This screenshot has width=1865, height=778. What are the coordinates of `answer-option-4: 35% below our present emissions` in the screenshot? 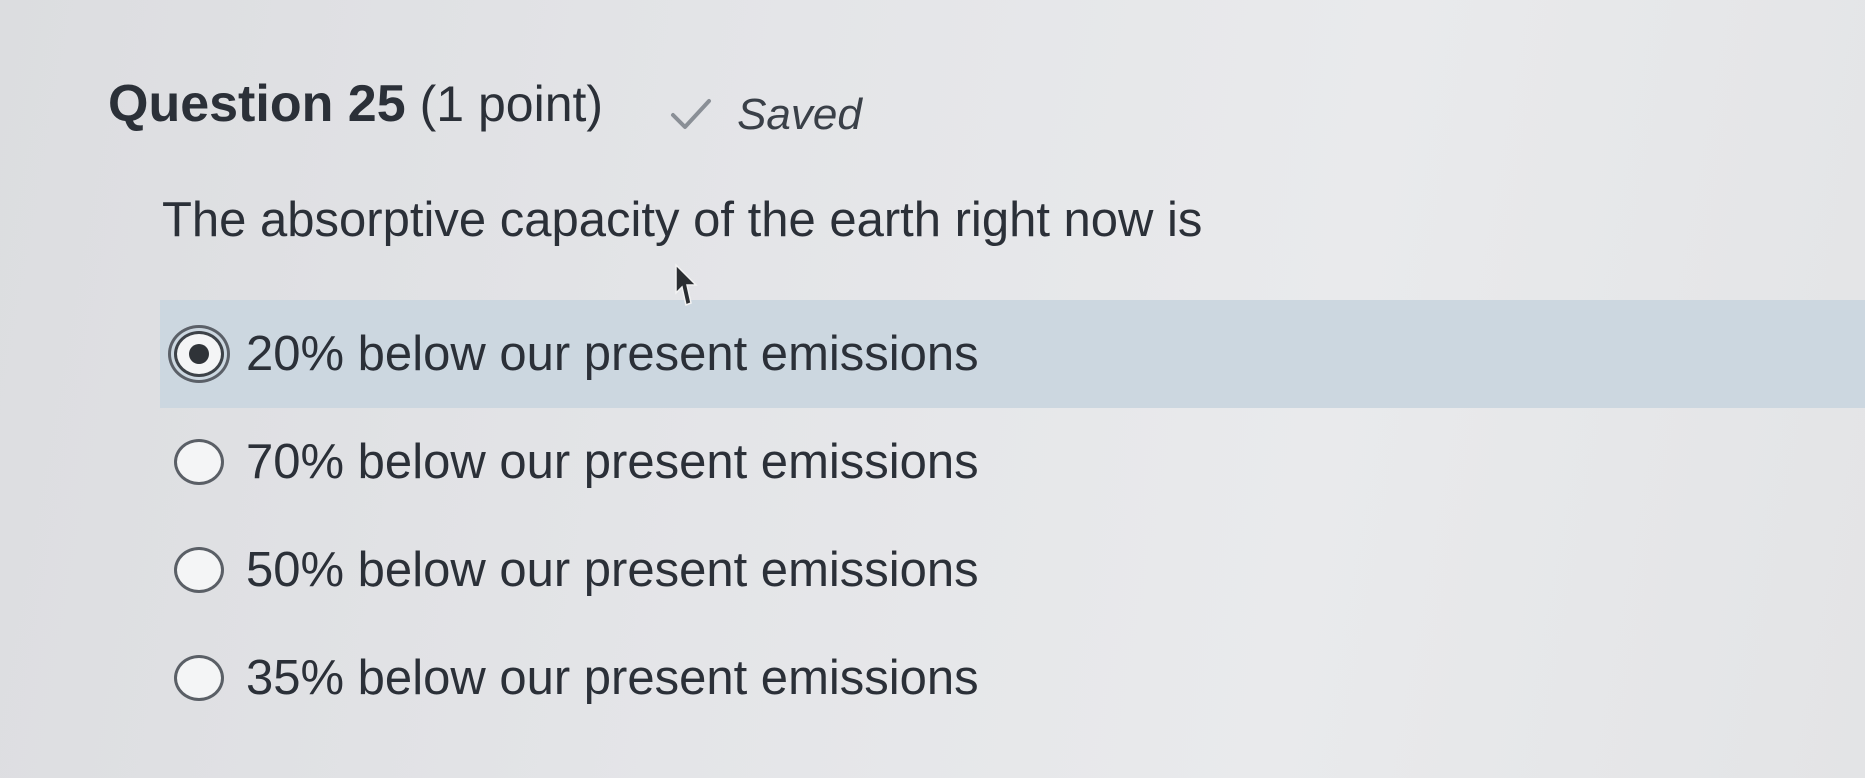 It's located at (1012, 678).